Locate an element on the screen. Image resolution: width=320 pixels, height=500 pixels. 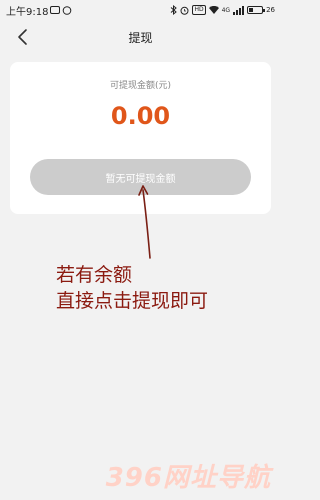
annotation-line-1: 若有余额 is located at coordinates (94, 275).